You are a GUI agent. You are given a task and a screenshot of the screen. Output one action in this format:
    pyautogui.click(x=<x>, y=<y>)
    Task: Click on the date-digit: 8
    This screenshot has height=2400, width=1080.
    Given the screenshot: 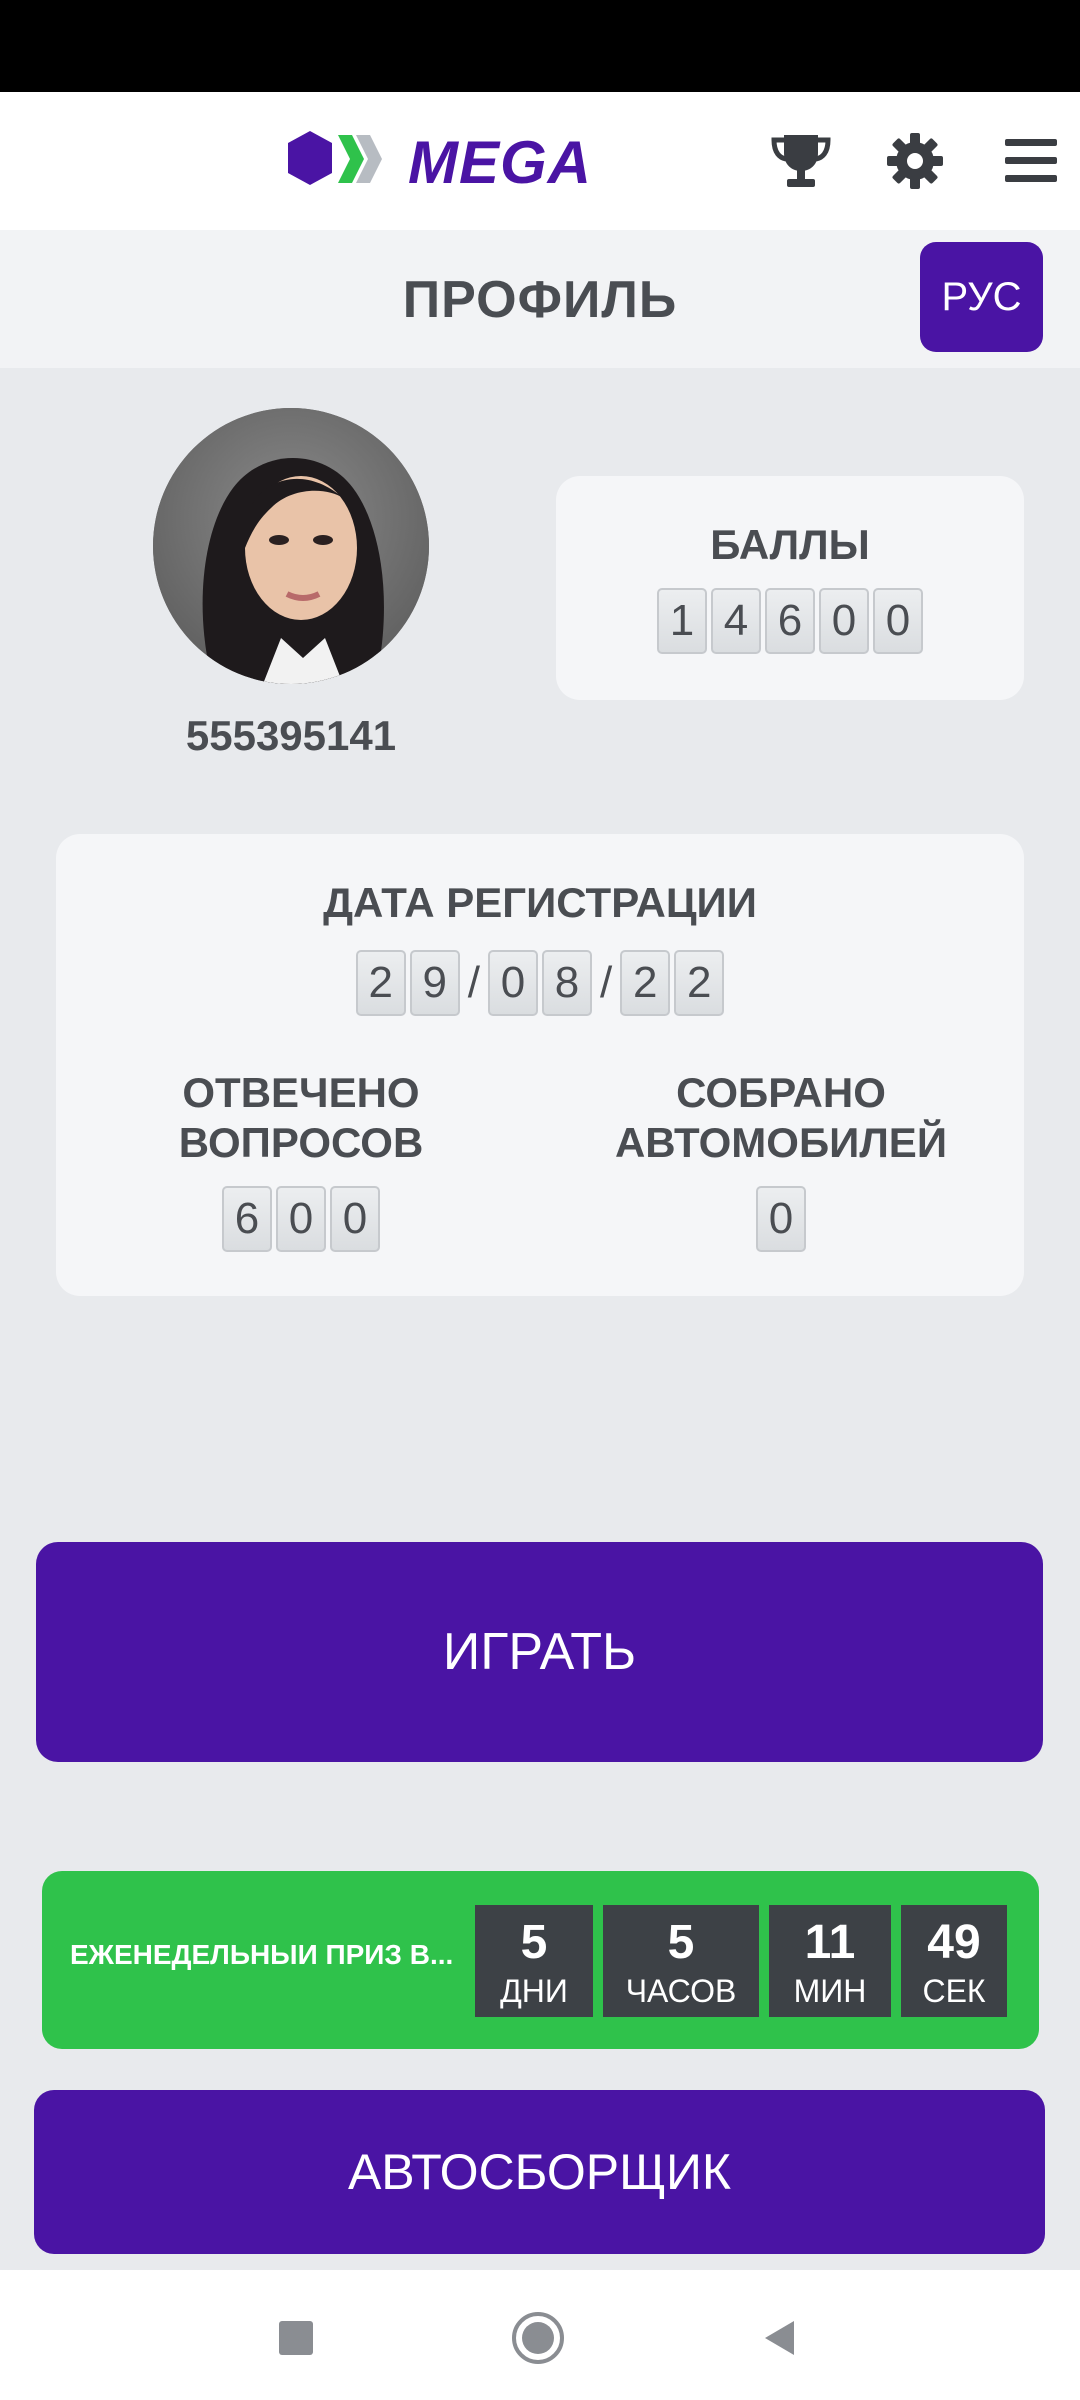 What is the action you would take?
    pyautogui.click(x=567, y=983)
    